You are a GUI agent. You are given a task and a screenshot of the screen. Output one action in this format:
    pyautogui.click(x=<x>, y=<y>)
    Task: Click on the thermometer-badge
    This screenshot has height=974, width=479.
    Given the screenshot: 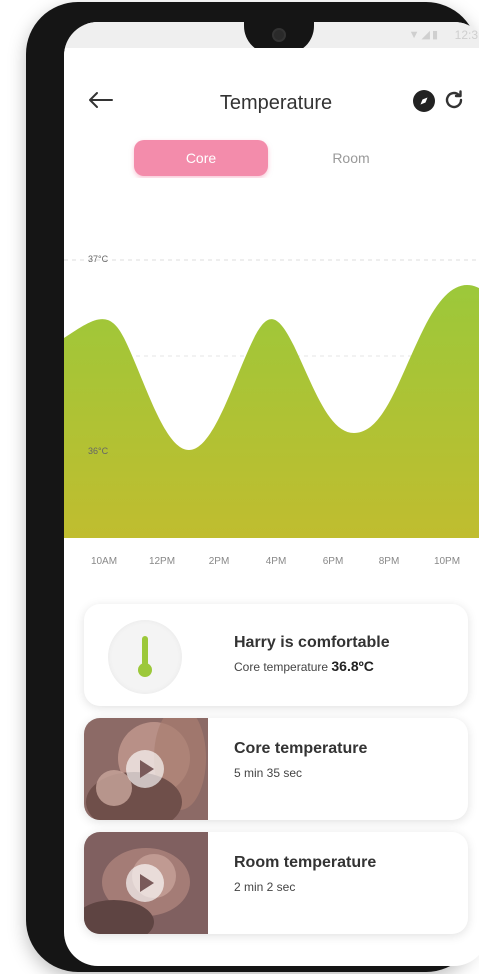 What is the action you would take?
    pyautogui.click(x=145, y=657)
    